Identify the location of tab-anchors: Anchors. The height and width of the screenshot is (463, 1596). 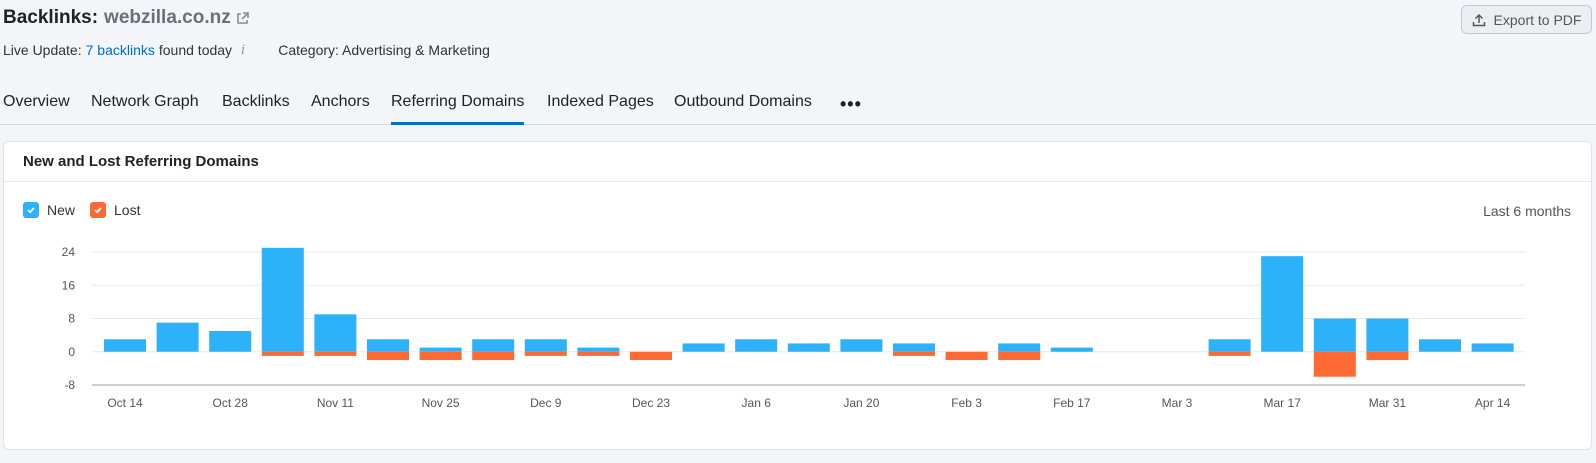
(340, 102).